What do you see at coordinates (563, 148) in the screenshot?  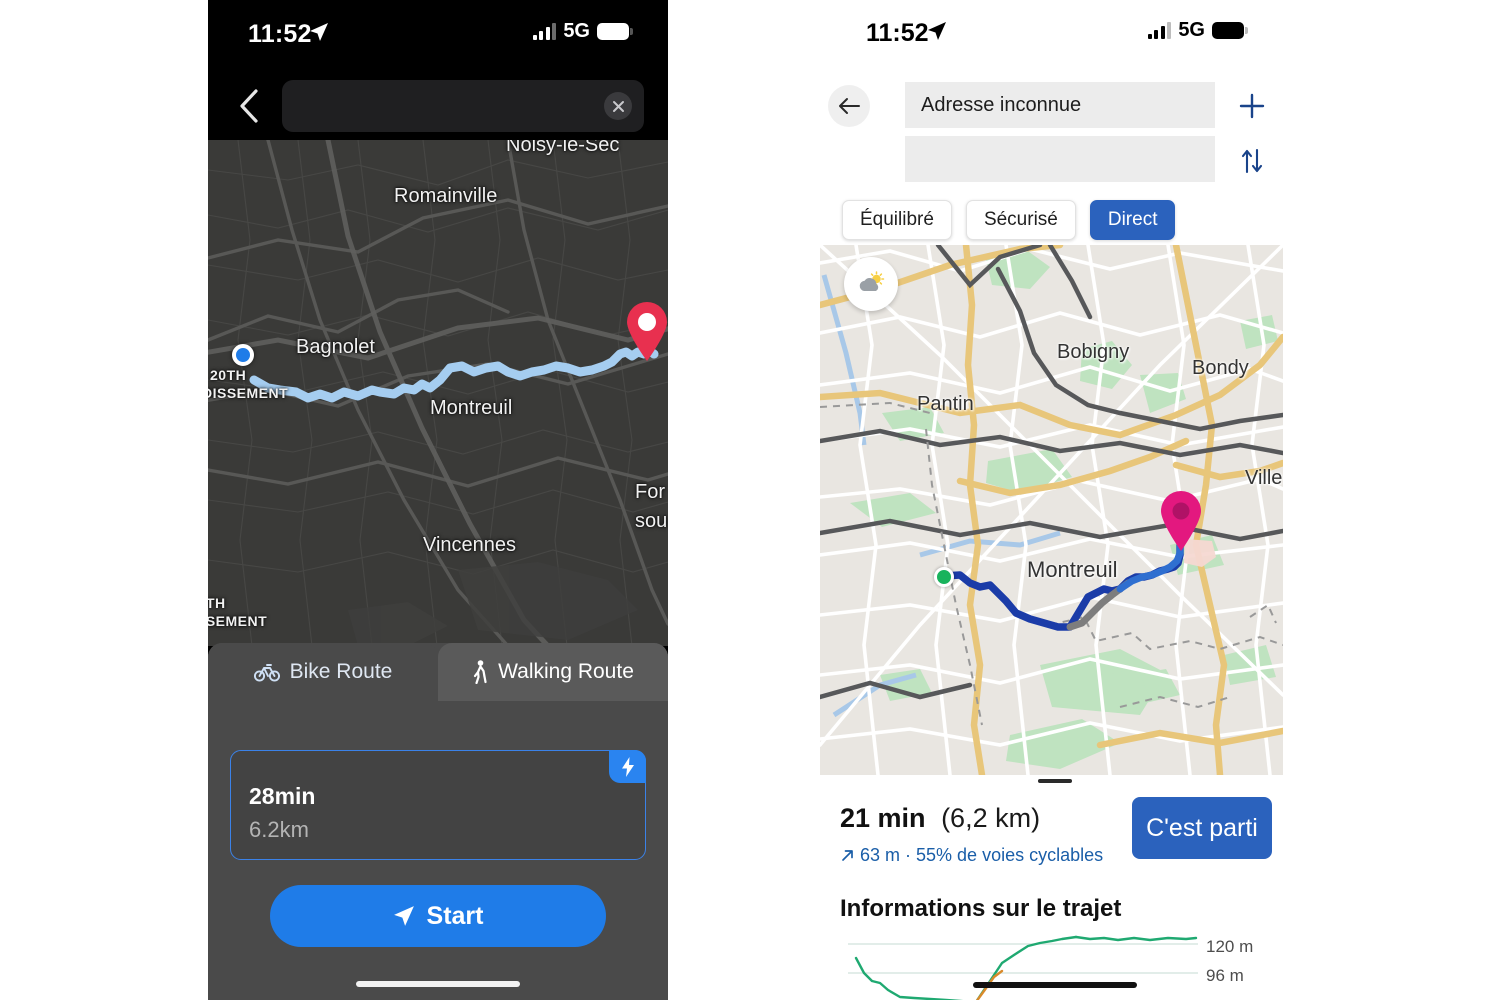 I see `map-label: Noisy-le-Sec` at bounding box center [563, 148].